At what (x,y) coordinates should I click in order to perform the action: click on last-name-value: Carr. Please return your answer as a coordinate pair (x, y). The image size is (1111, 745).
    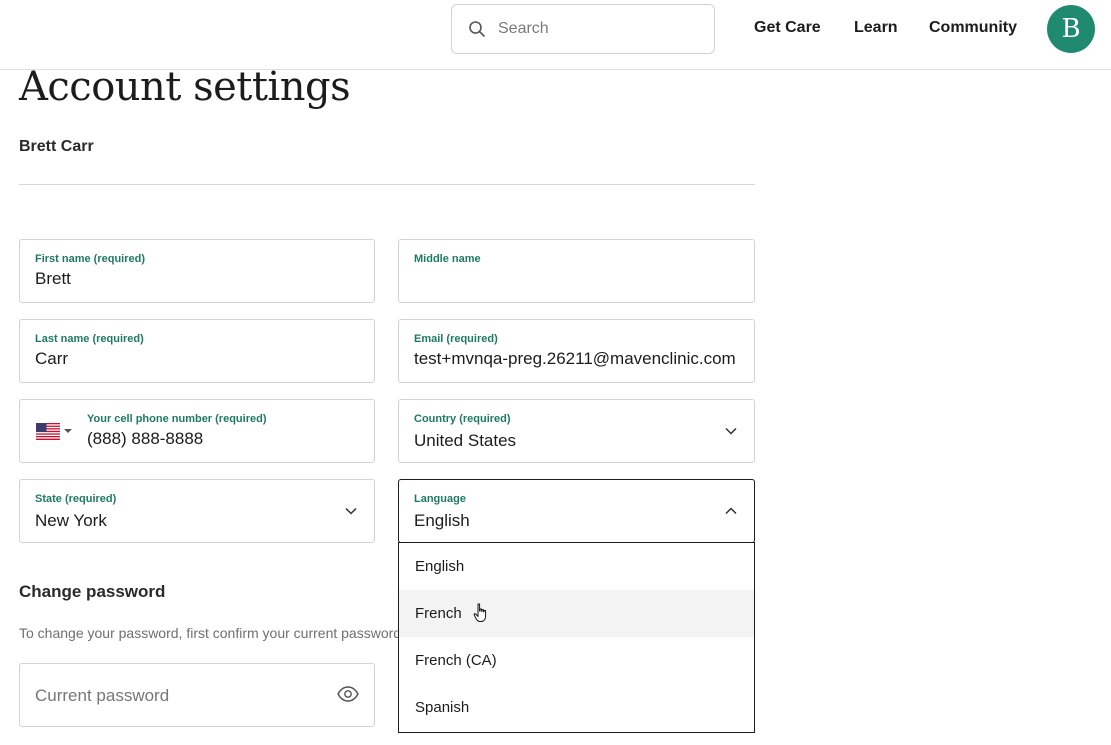
    Looking at the image, I should click on (197, 359).